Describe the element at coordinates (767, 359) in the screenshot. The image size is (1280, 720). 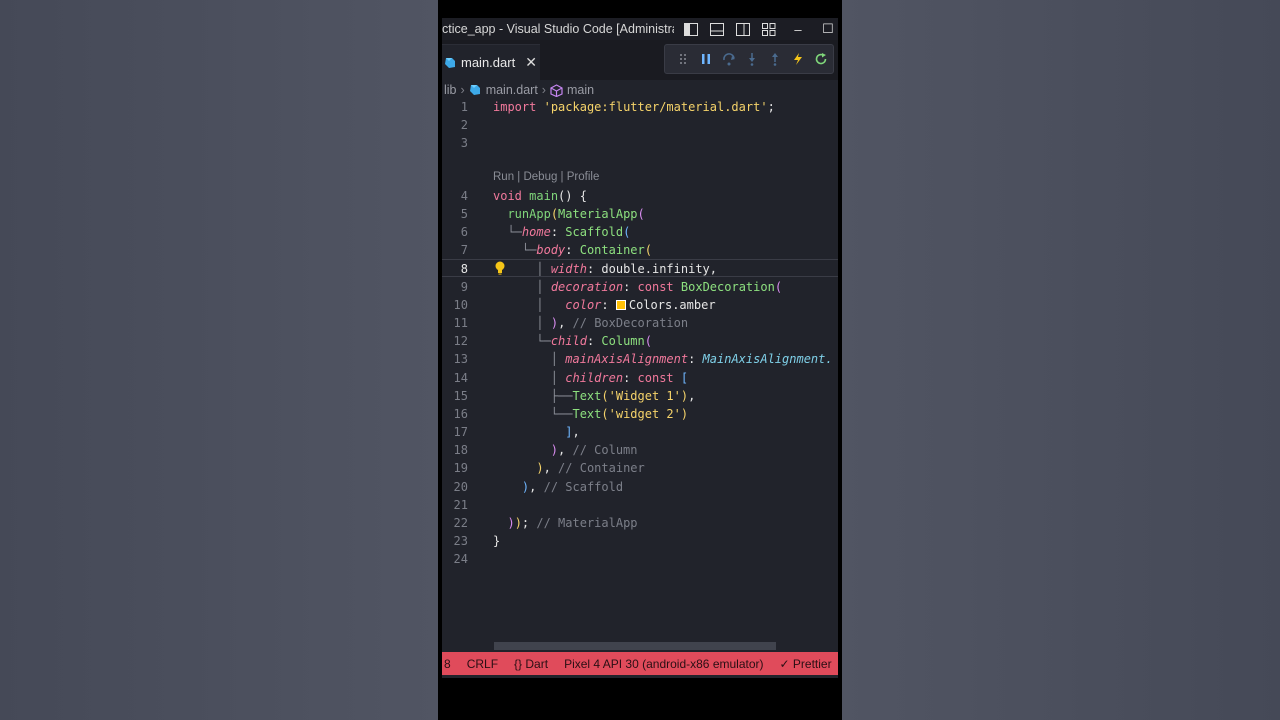
I see `code-token: MainAxisAlignment.` at that location.